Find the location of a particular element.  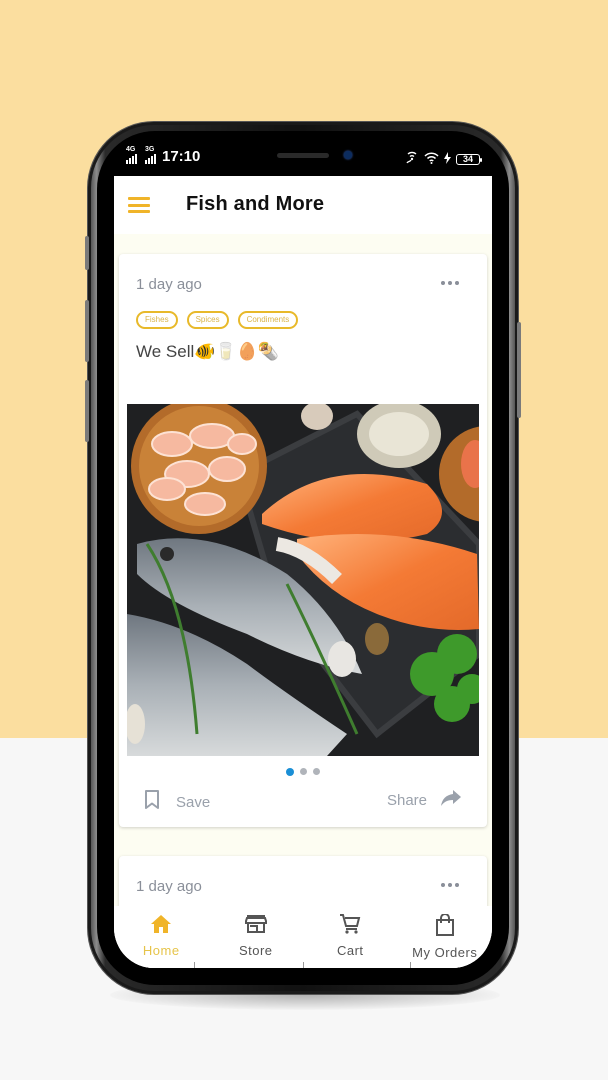

nav-label-cart: Cart is located at coordinates (350, 950).